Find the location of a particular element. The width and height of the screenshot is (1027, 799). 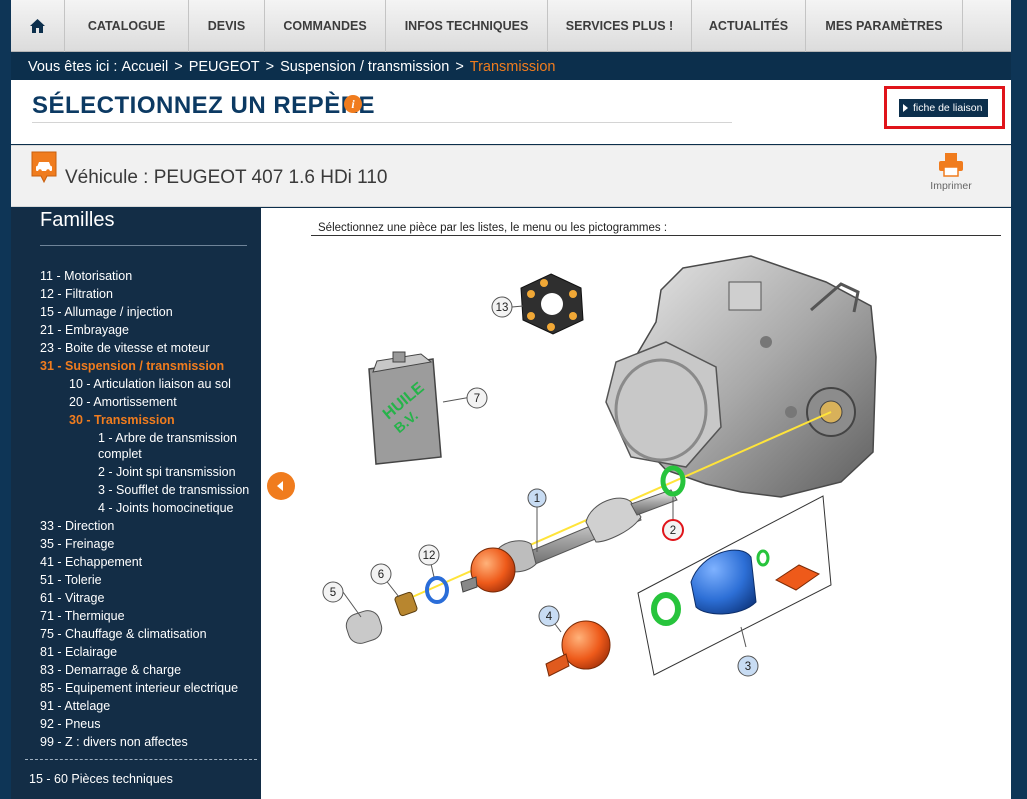

callout-label: 1 is located at coordinates (537, 499).